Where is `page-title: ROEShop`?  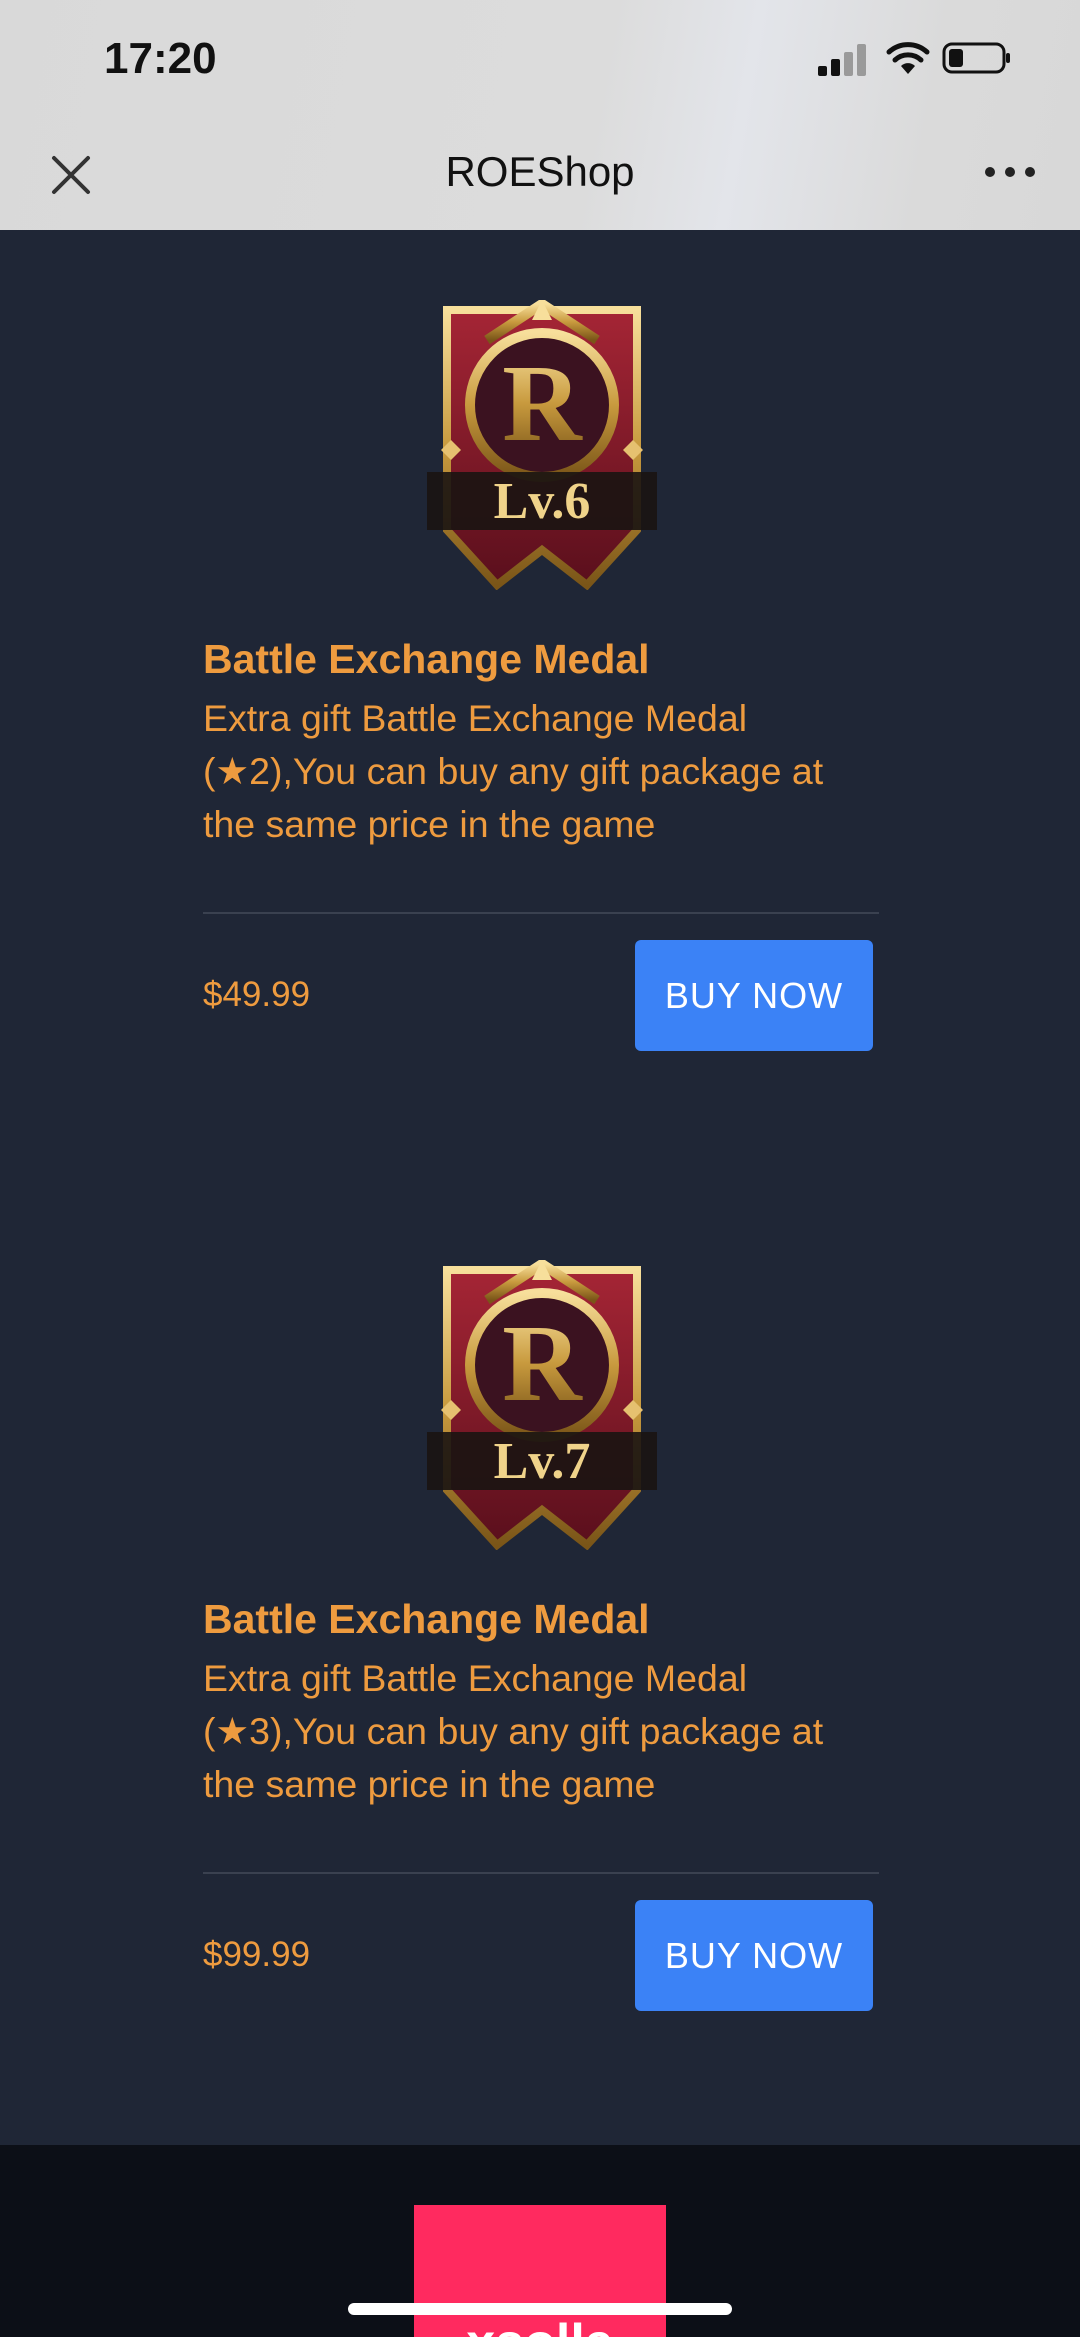 page-title: ROEShop is located at coordinates (540, 171).